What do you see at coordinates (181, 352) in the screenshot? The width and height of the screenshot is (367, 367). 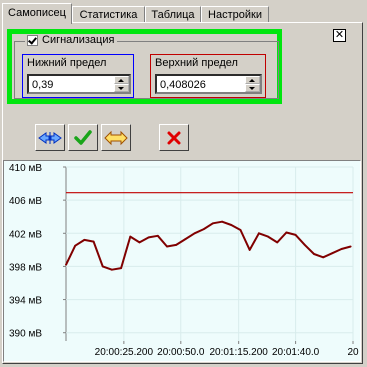 I see `x-tick-label: 20:00:50.0` at bounding box center [181, 352].